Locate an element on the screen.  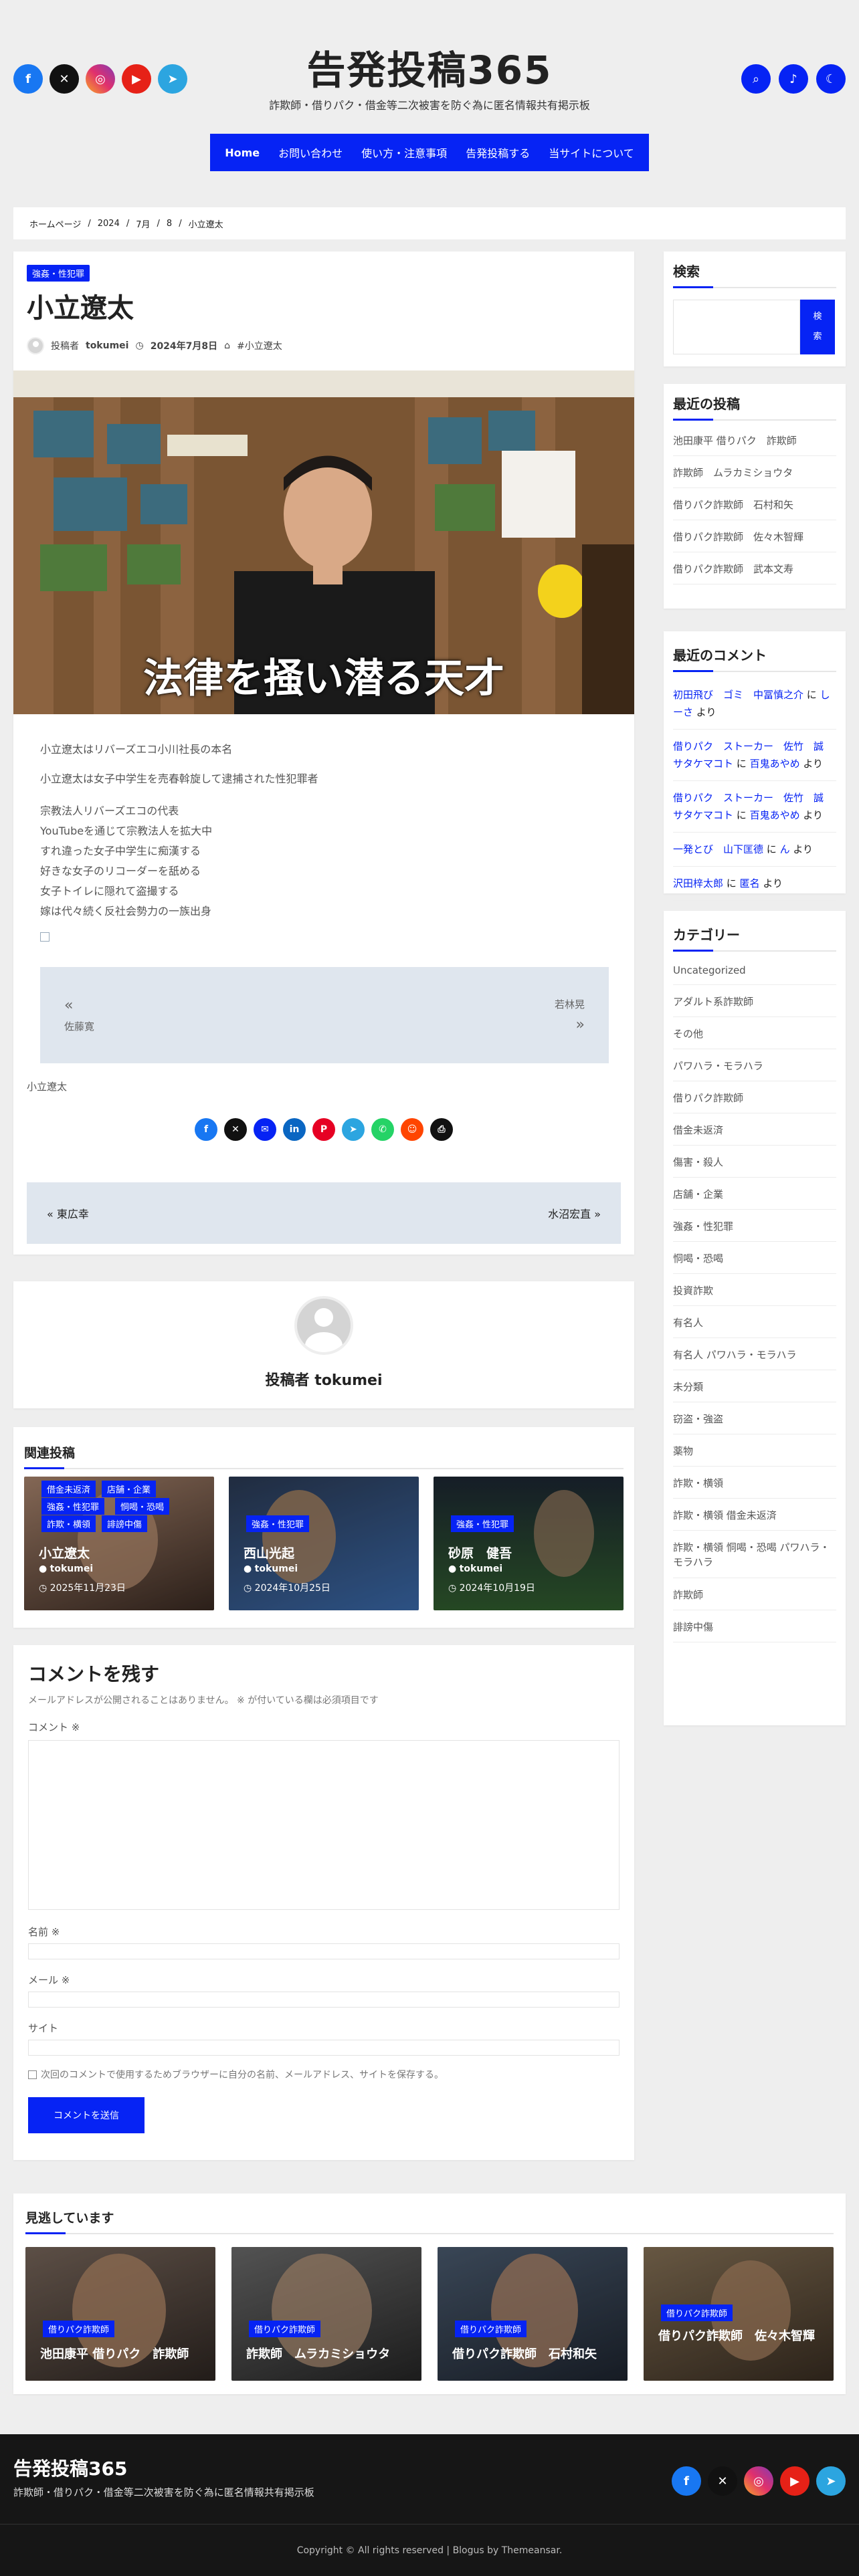
category-link: 詐欺師 is located at coordinates (755, 1594).